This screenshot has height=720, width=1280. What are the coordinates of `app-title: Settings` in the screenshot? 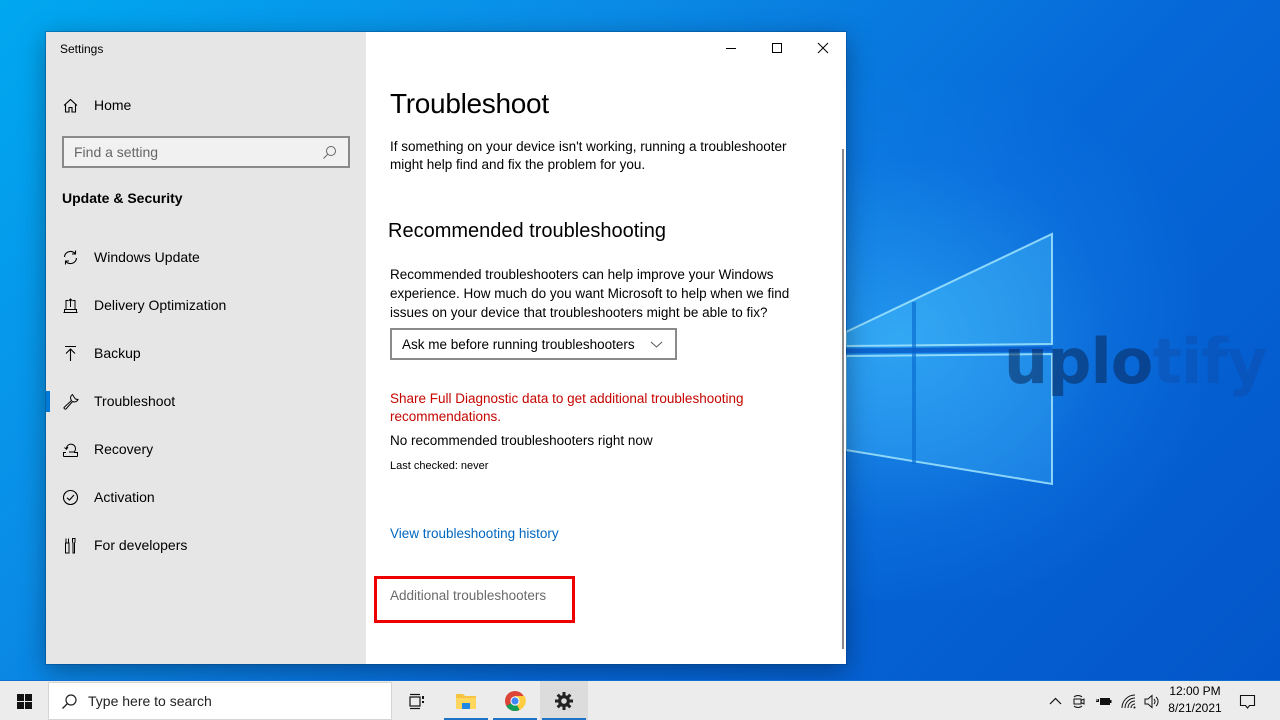 It's located at (82, 49).